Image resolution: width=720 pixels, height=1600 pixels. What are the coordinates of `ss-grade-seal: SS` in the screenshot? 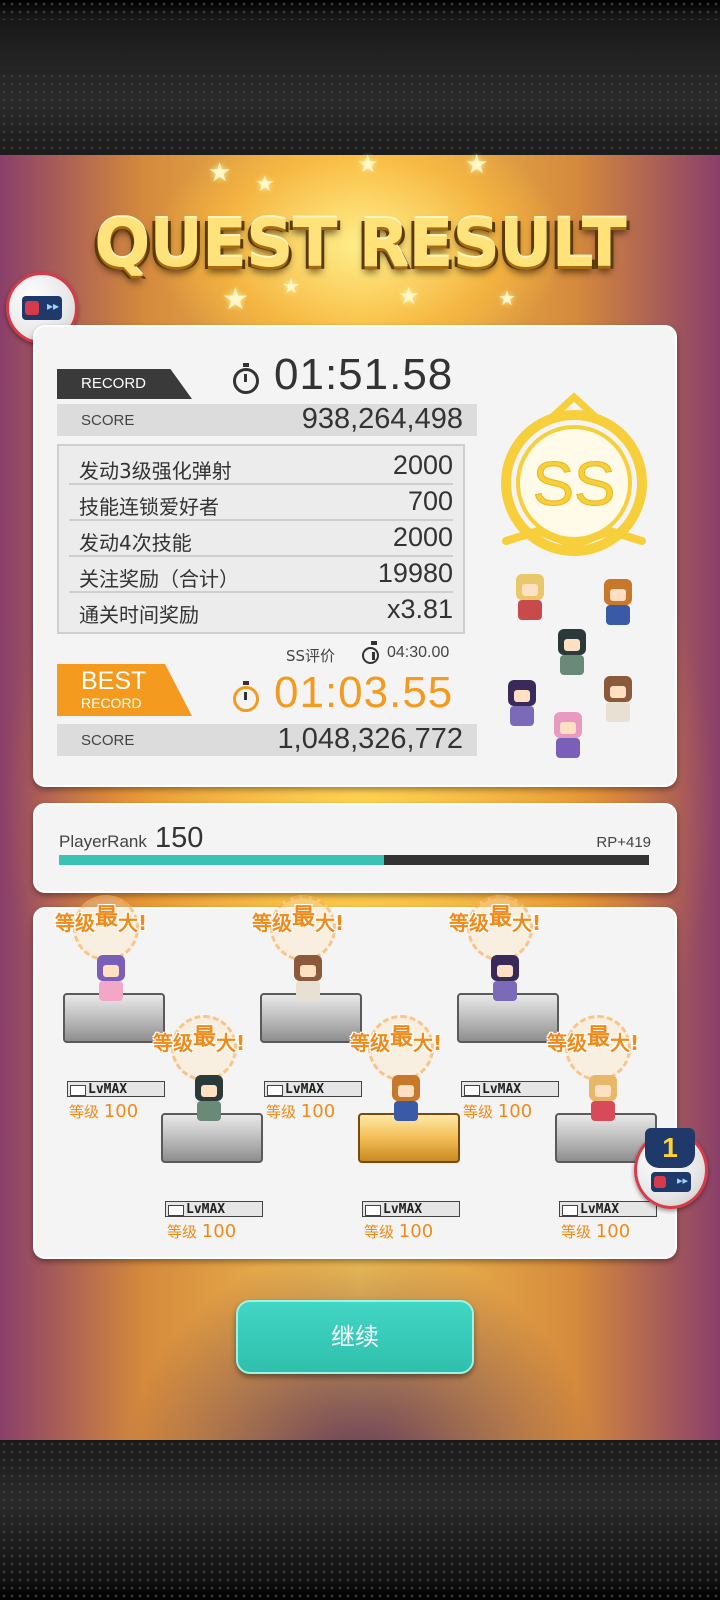 It's located at (574, 474).